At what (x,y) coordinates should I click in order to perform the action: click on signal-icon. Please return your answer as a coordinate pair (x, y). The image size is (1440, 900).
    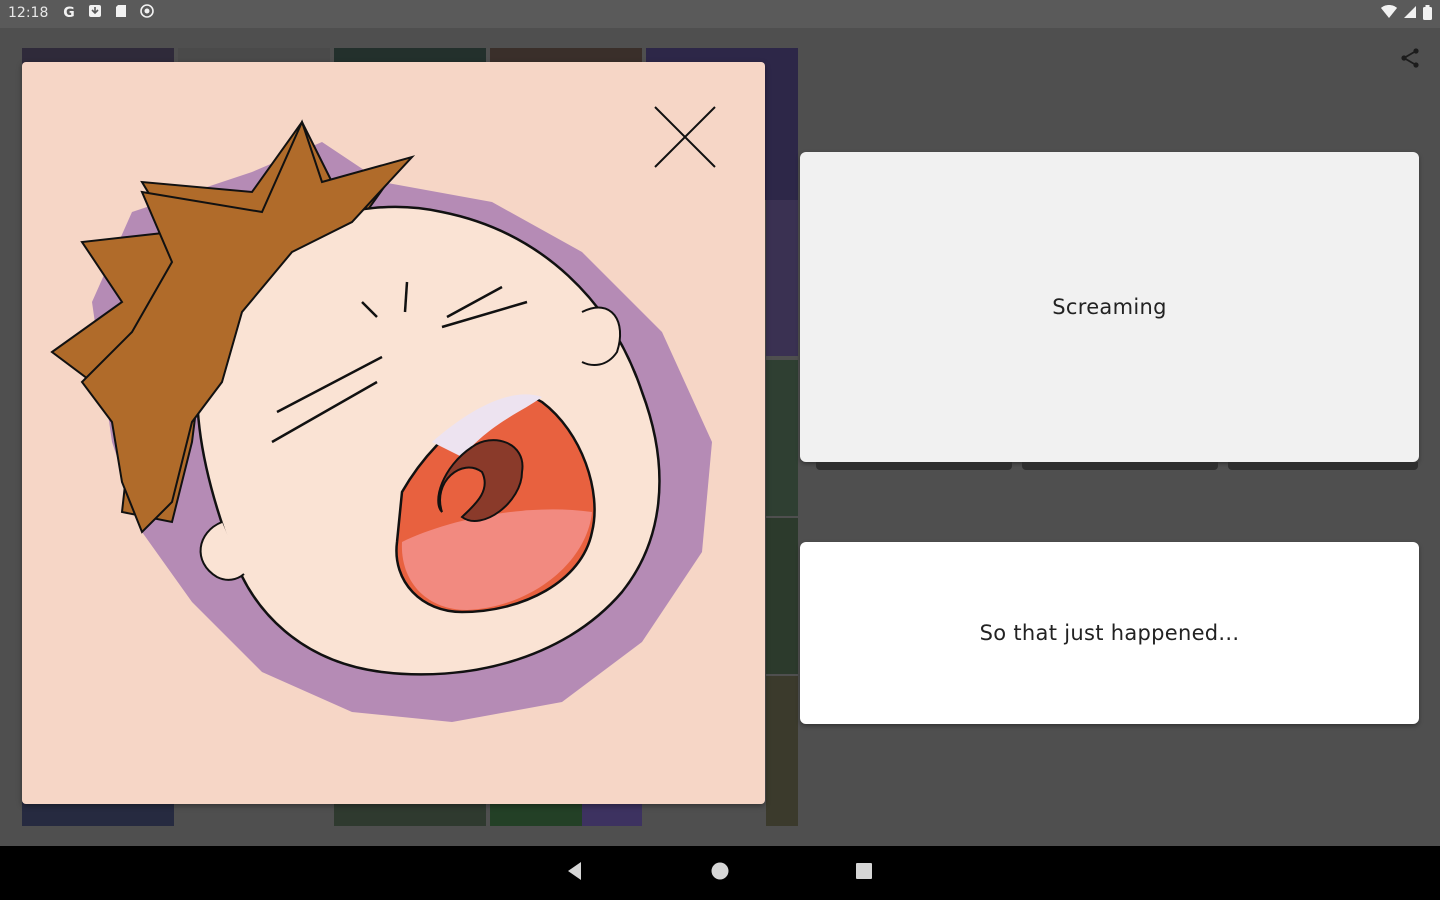
    Looking at the image, I should click on (1410, 14).